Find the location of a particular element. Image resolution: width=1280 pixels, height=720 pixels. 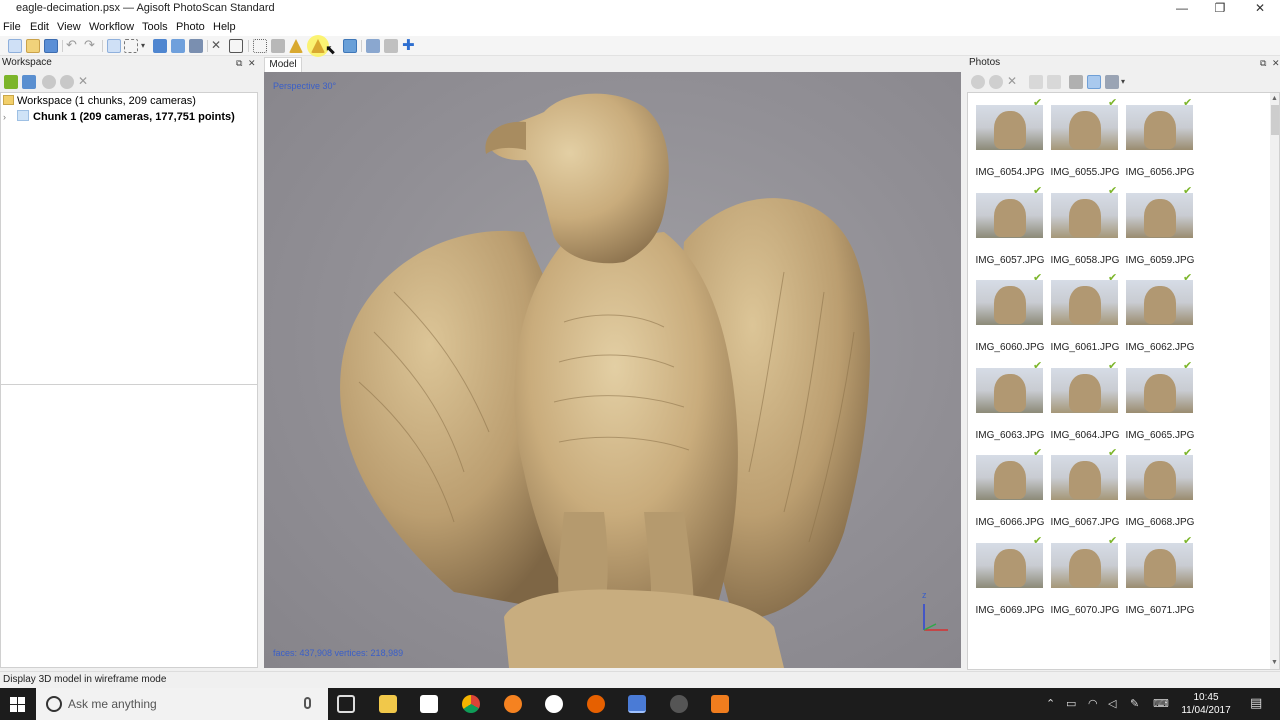

battery-icon: ▭ is located at coordinates (1071, 703).